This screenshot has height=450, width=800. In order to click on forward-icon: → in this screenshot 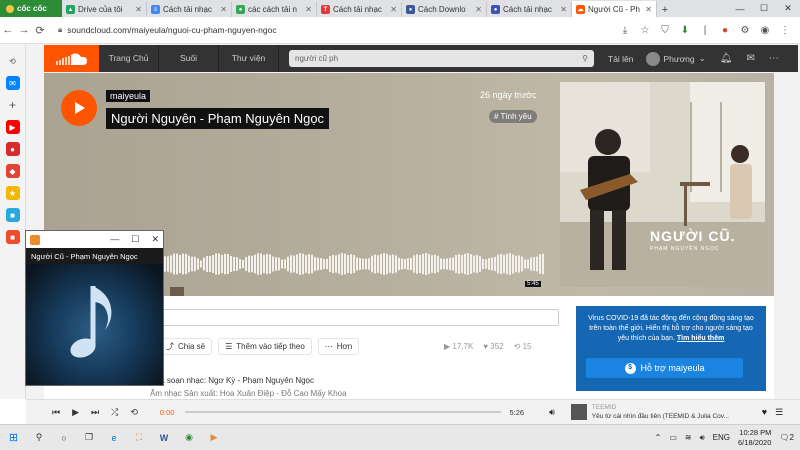, I will do `click(24, 30)`.